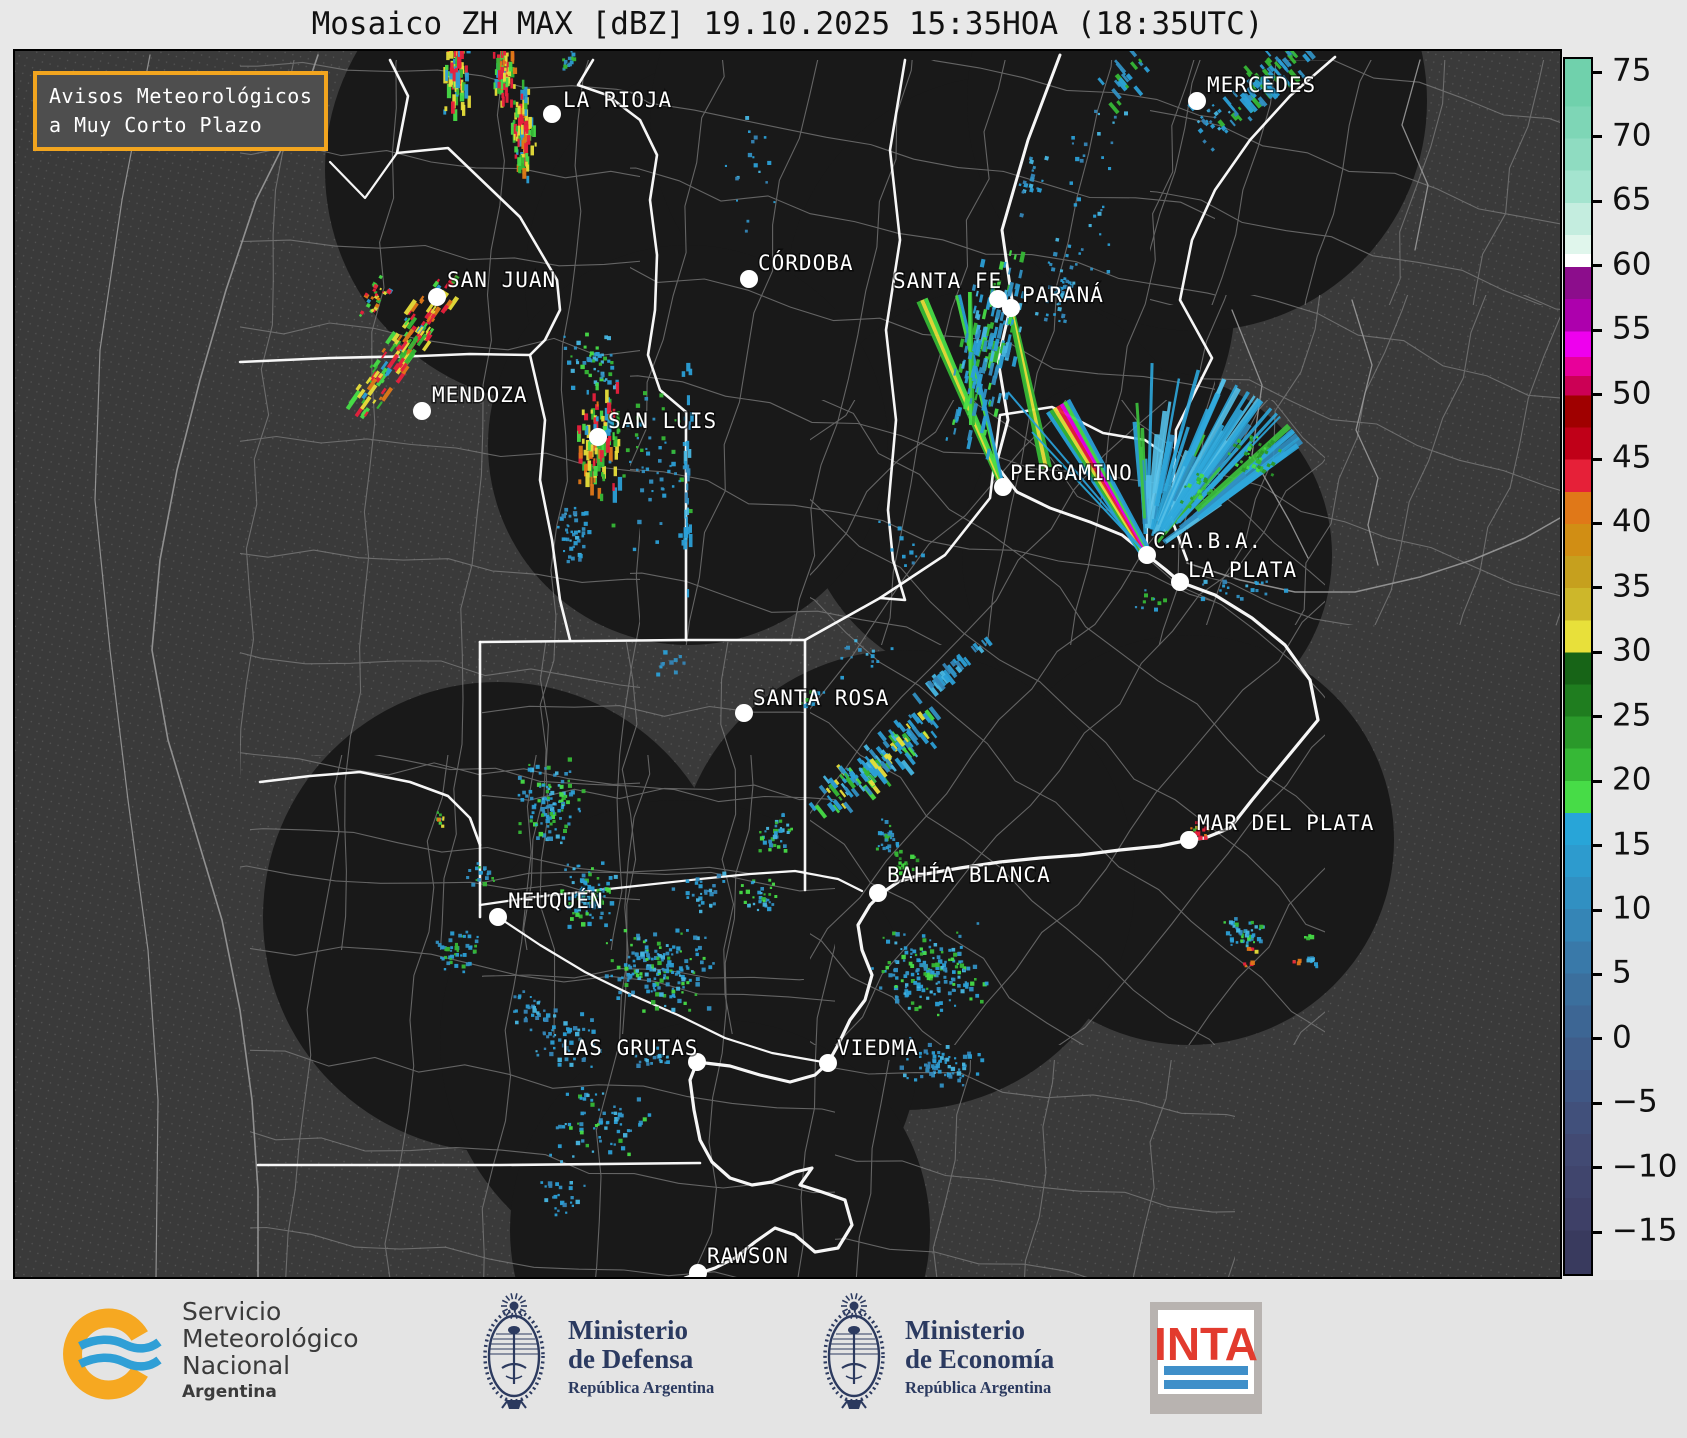 The width and height of the screenshot is (1687, 1438). Describe the element at coordinates (662, 421) in the screenshot. I see `city-label: SAN LUIS` at that location.